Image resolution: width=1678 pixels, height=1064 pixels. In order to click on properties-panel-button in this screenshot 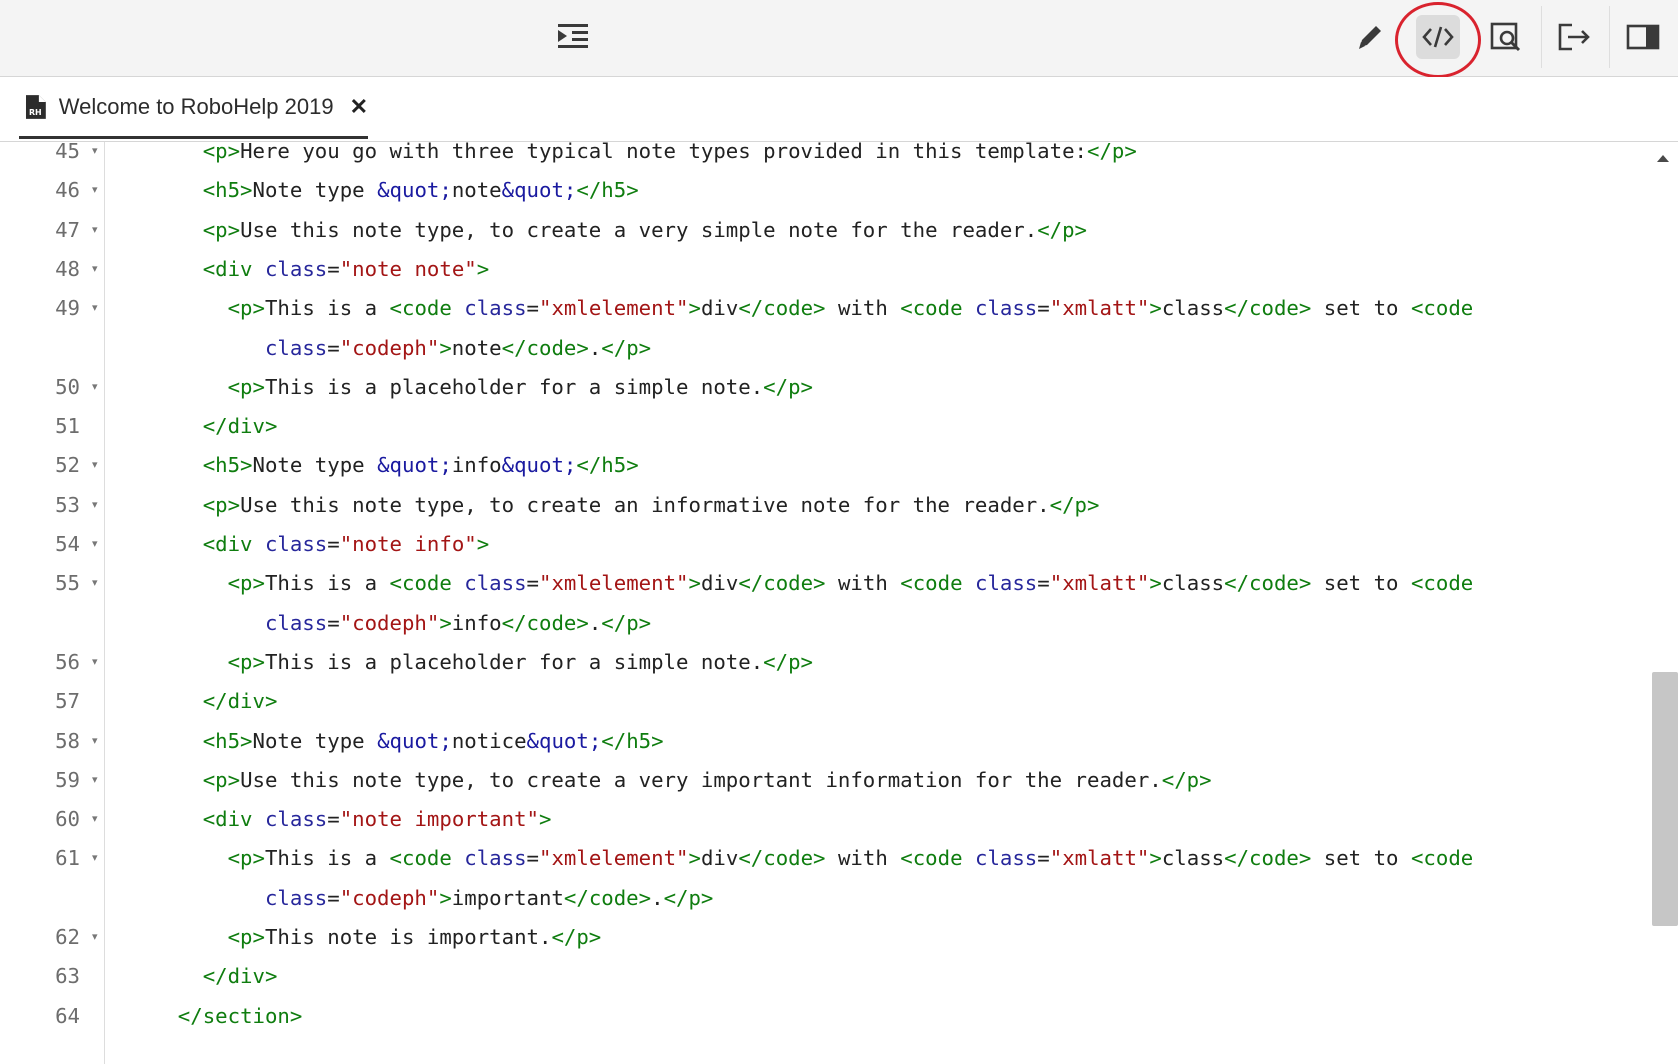, I will do `click(1643, 37)`.